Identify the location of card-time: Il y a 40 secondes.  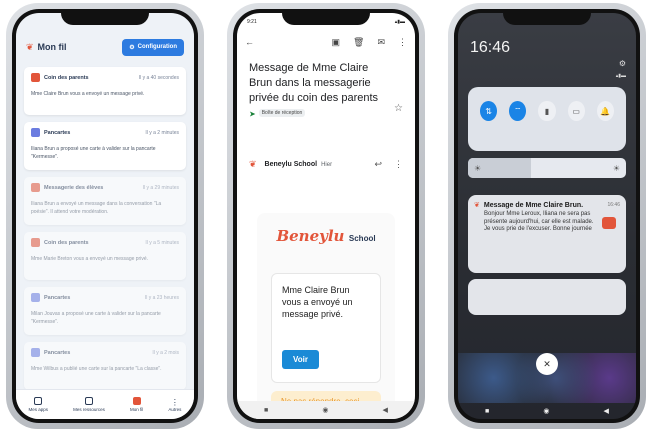
(158, 77).